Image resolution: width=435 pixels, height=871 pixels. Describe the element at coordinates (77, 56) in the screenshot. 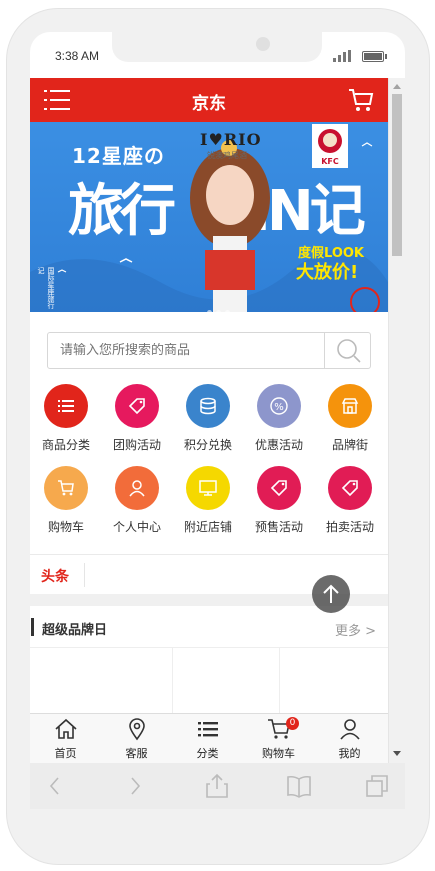

I see `status-time: 3:38 AM` at that location.